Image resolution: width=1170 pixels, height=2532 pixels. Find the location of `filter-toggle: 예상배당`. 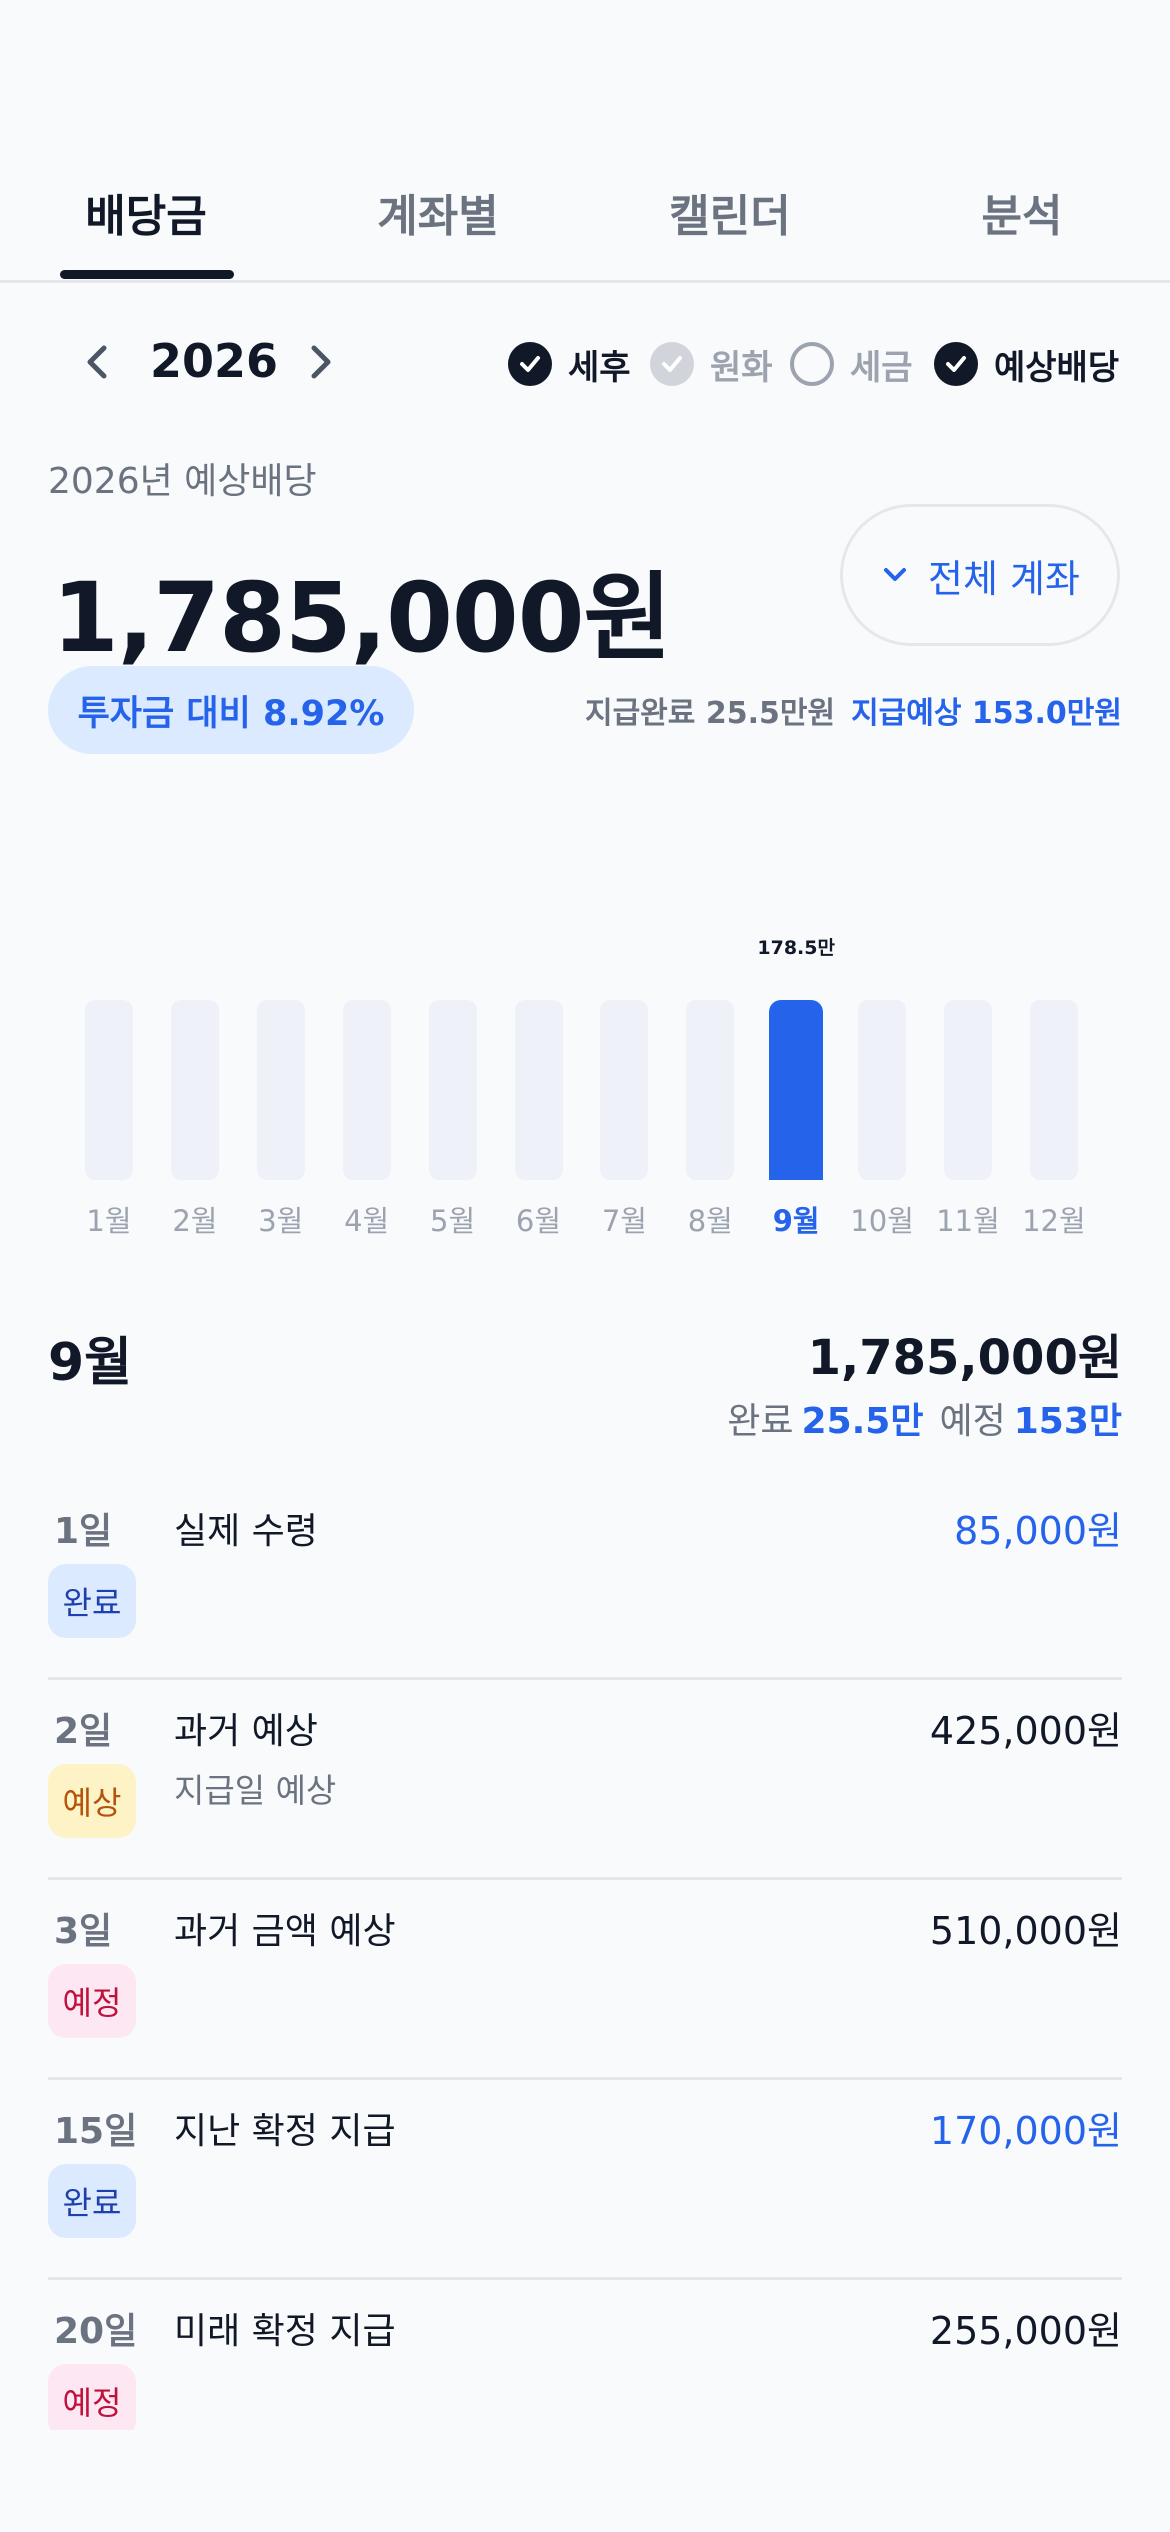

filter-toggle: 예상배당 is located at coordinates (1026, 364).